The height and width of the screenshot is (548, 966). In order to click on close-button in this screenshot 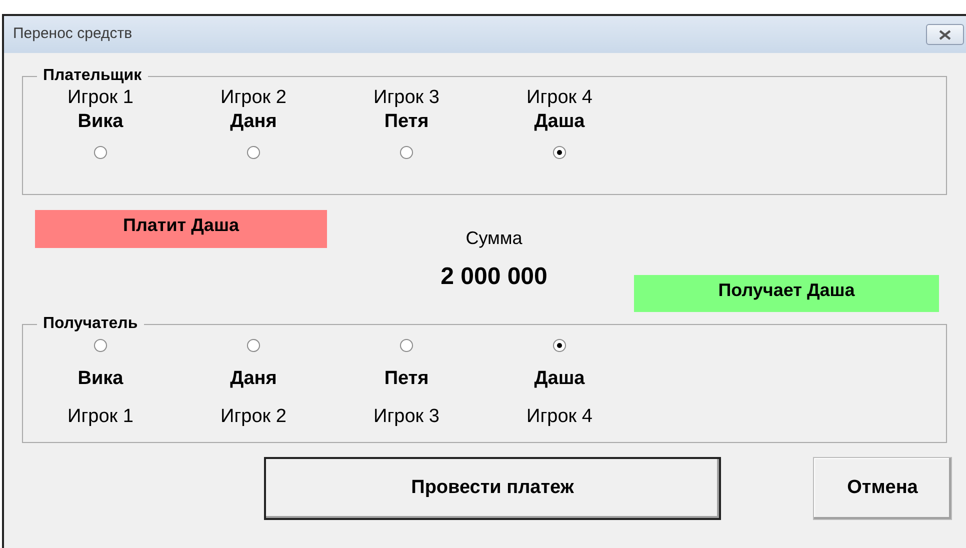, I will do `click(945, 34)`.